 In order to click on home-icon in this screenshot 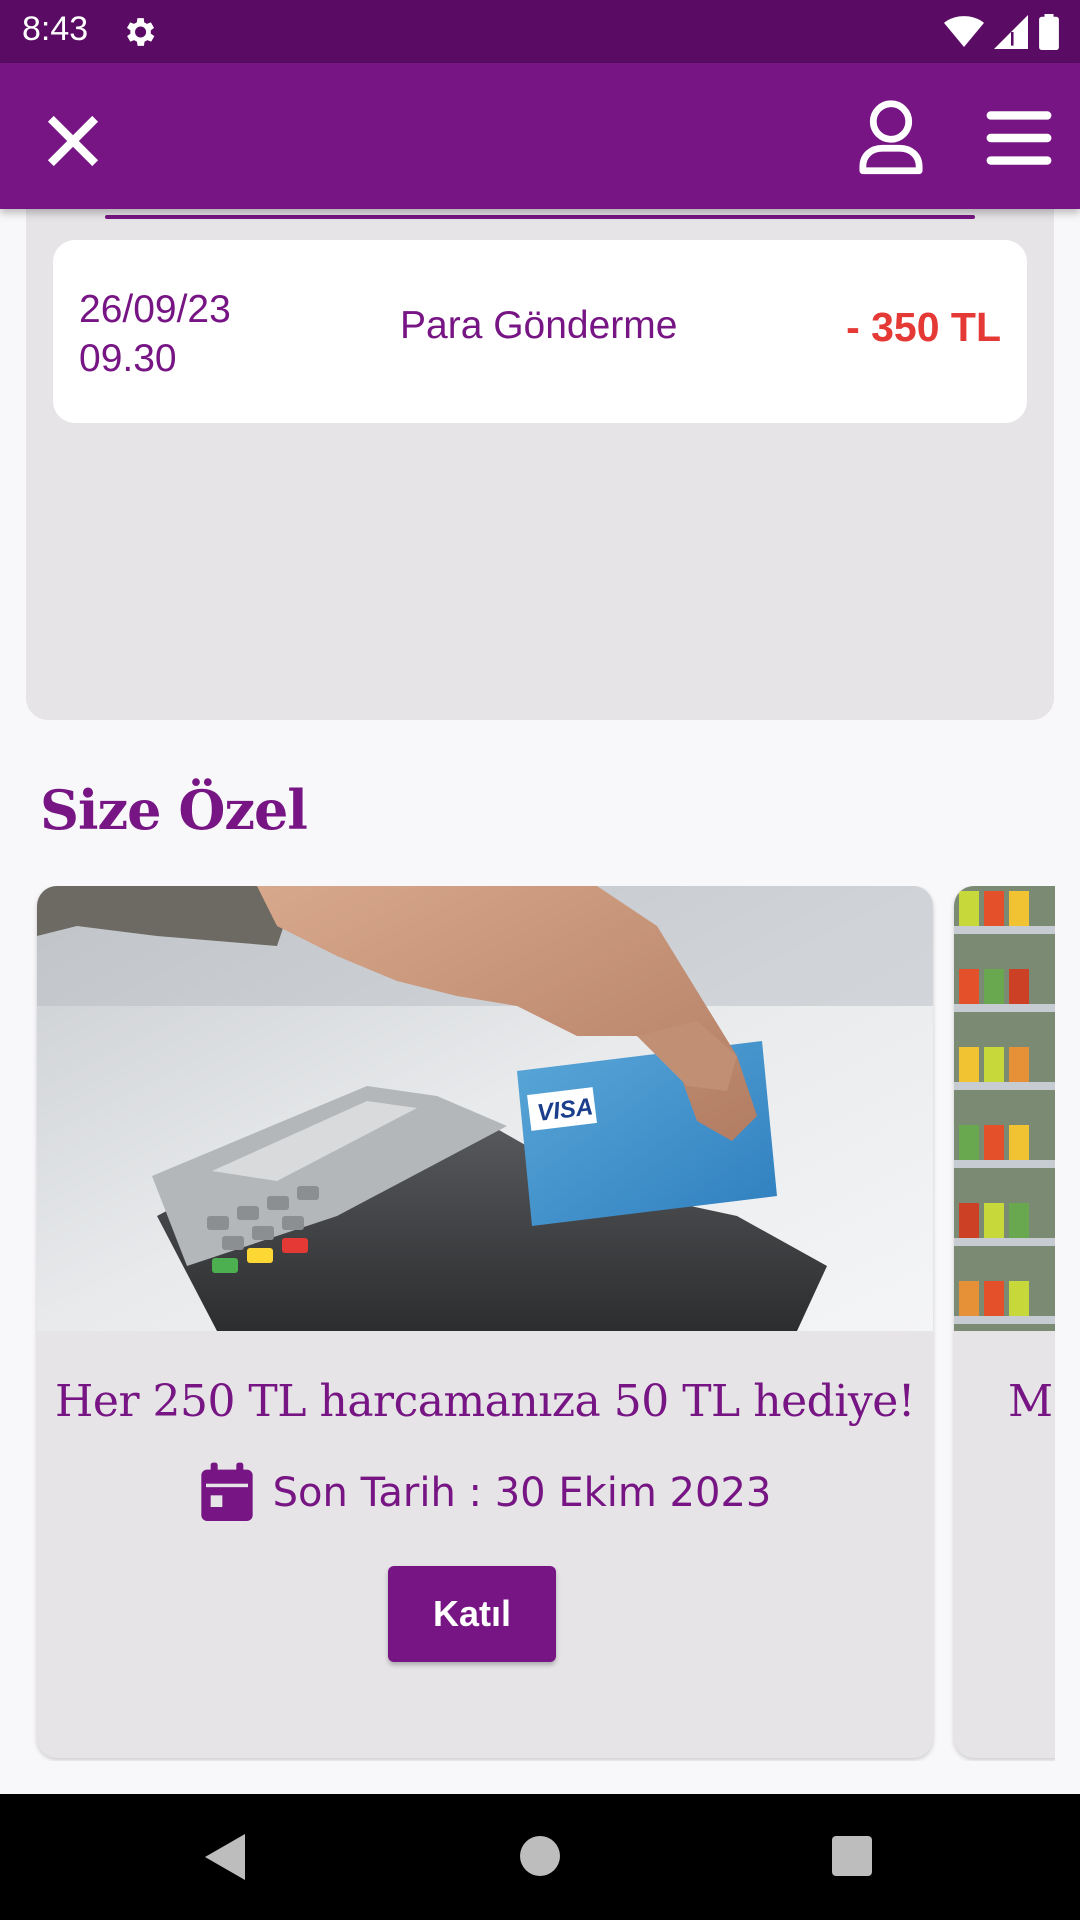, I will do `click(540, 1856)`.